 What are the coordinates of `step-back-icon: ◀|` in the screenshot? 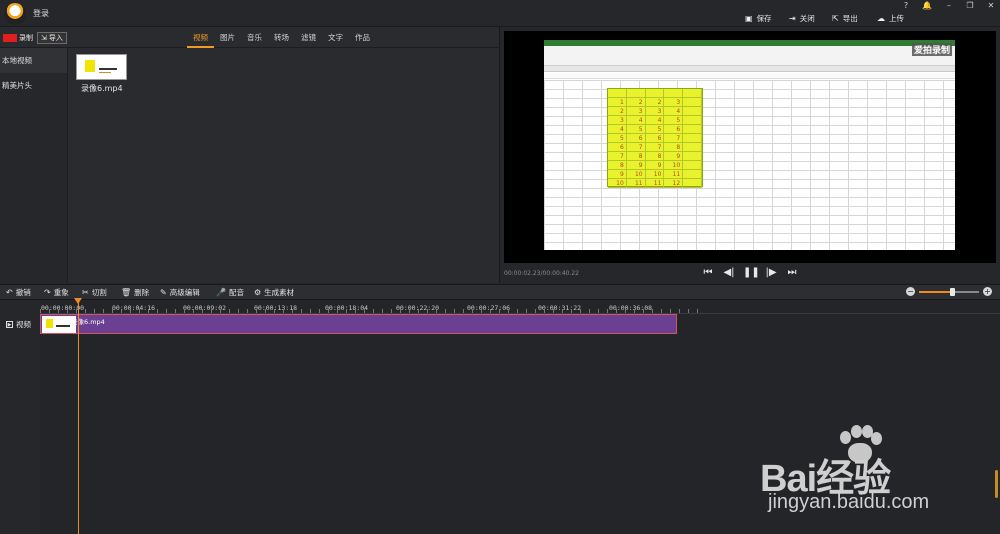 It's located at (729, 272).